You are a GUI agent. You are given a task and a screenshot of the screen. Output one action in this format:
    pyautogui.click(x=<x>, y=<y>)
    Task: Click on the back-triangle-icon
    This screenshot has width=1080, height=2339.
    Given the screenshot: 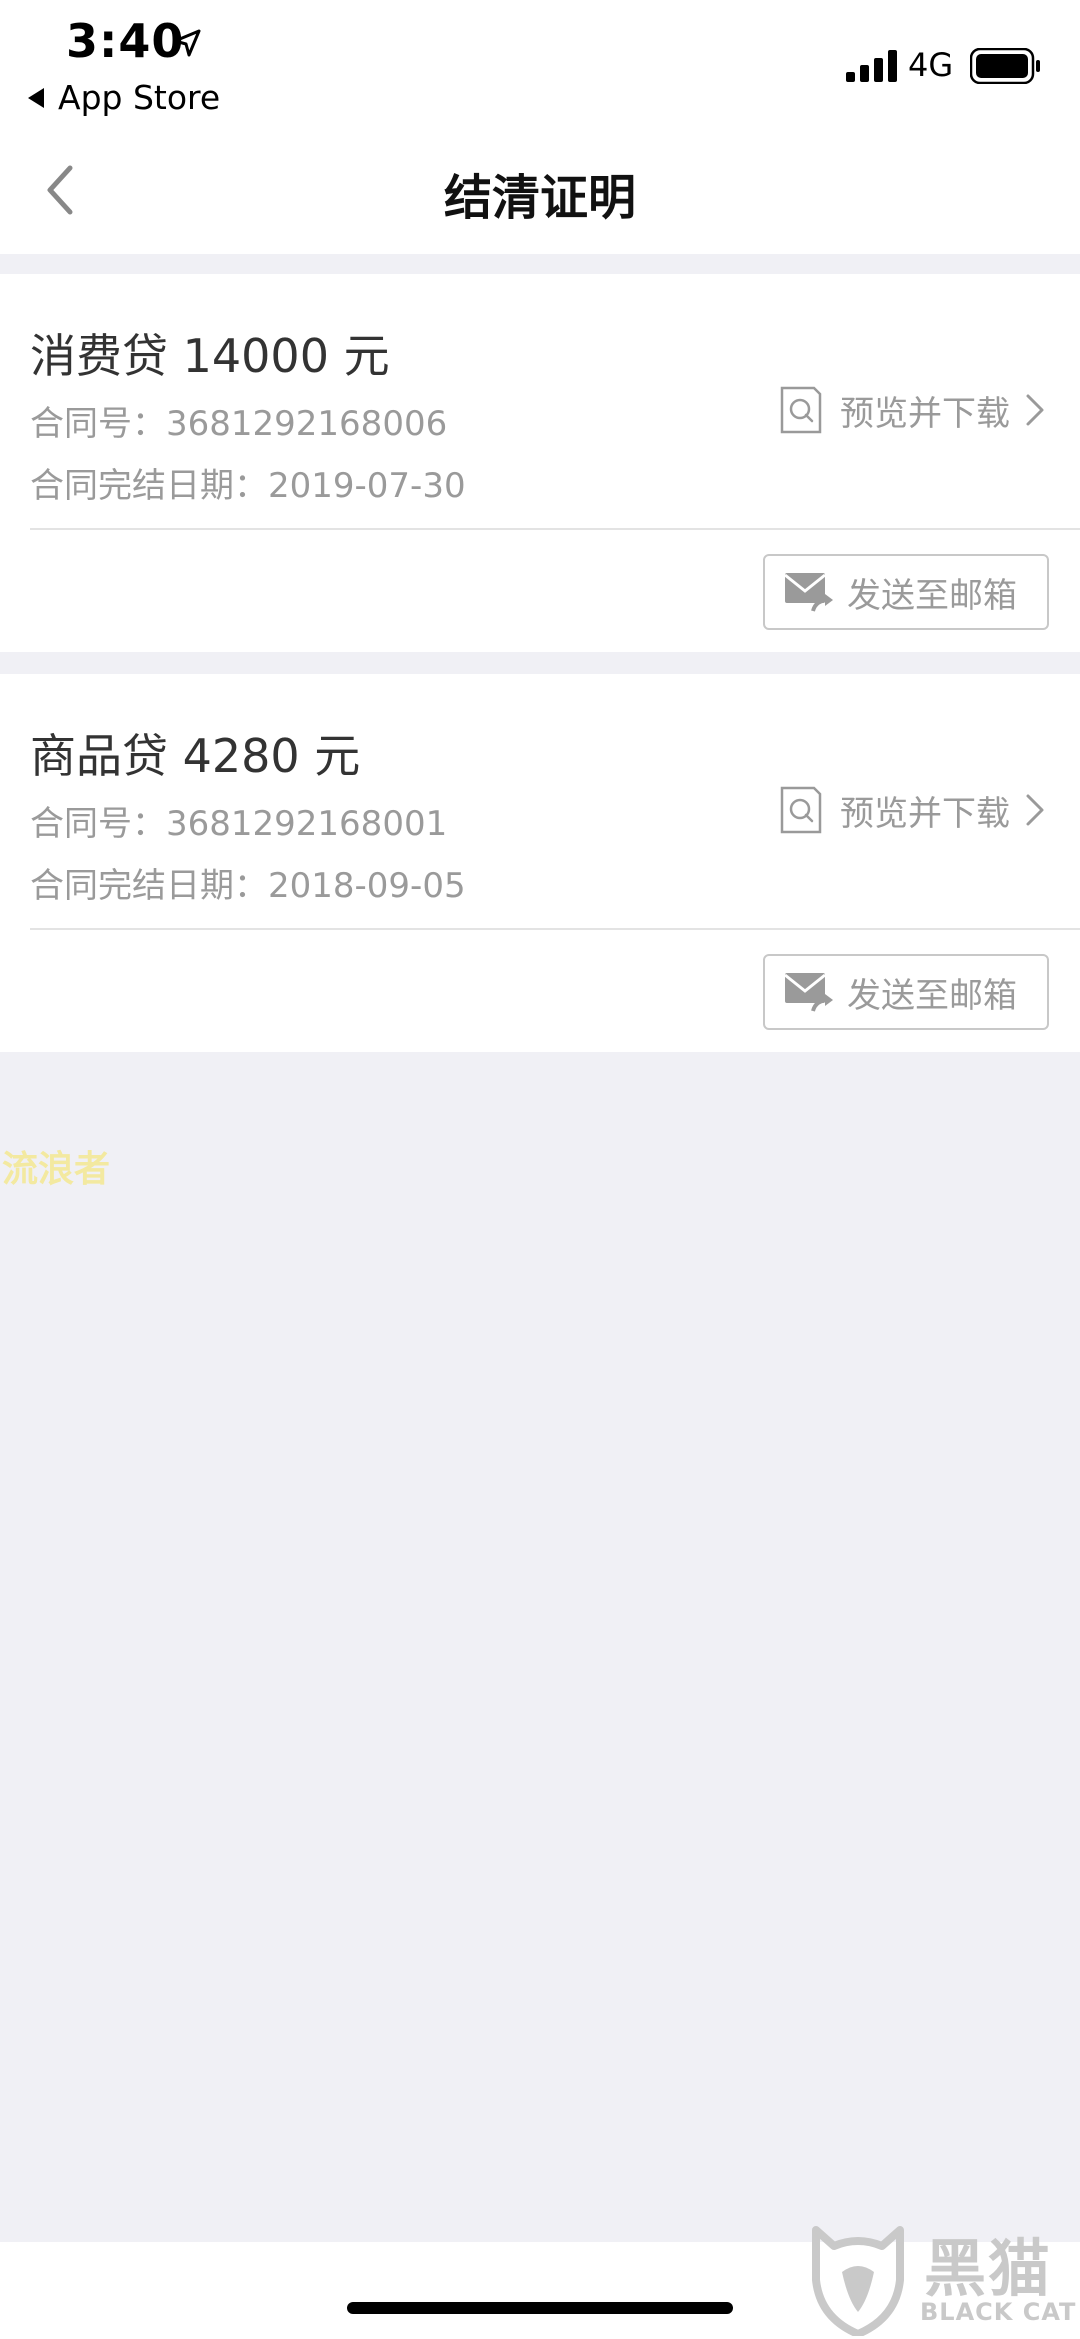 What is the action you would take?
    pyautogui.click(x=36, y=97)
    